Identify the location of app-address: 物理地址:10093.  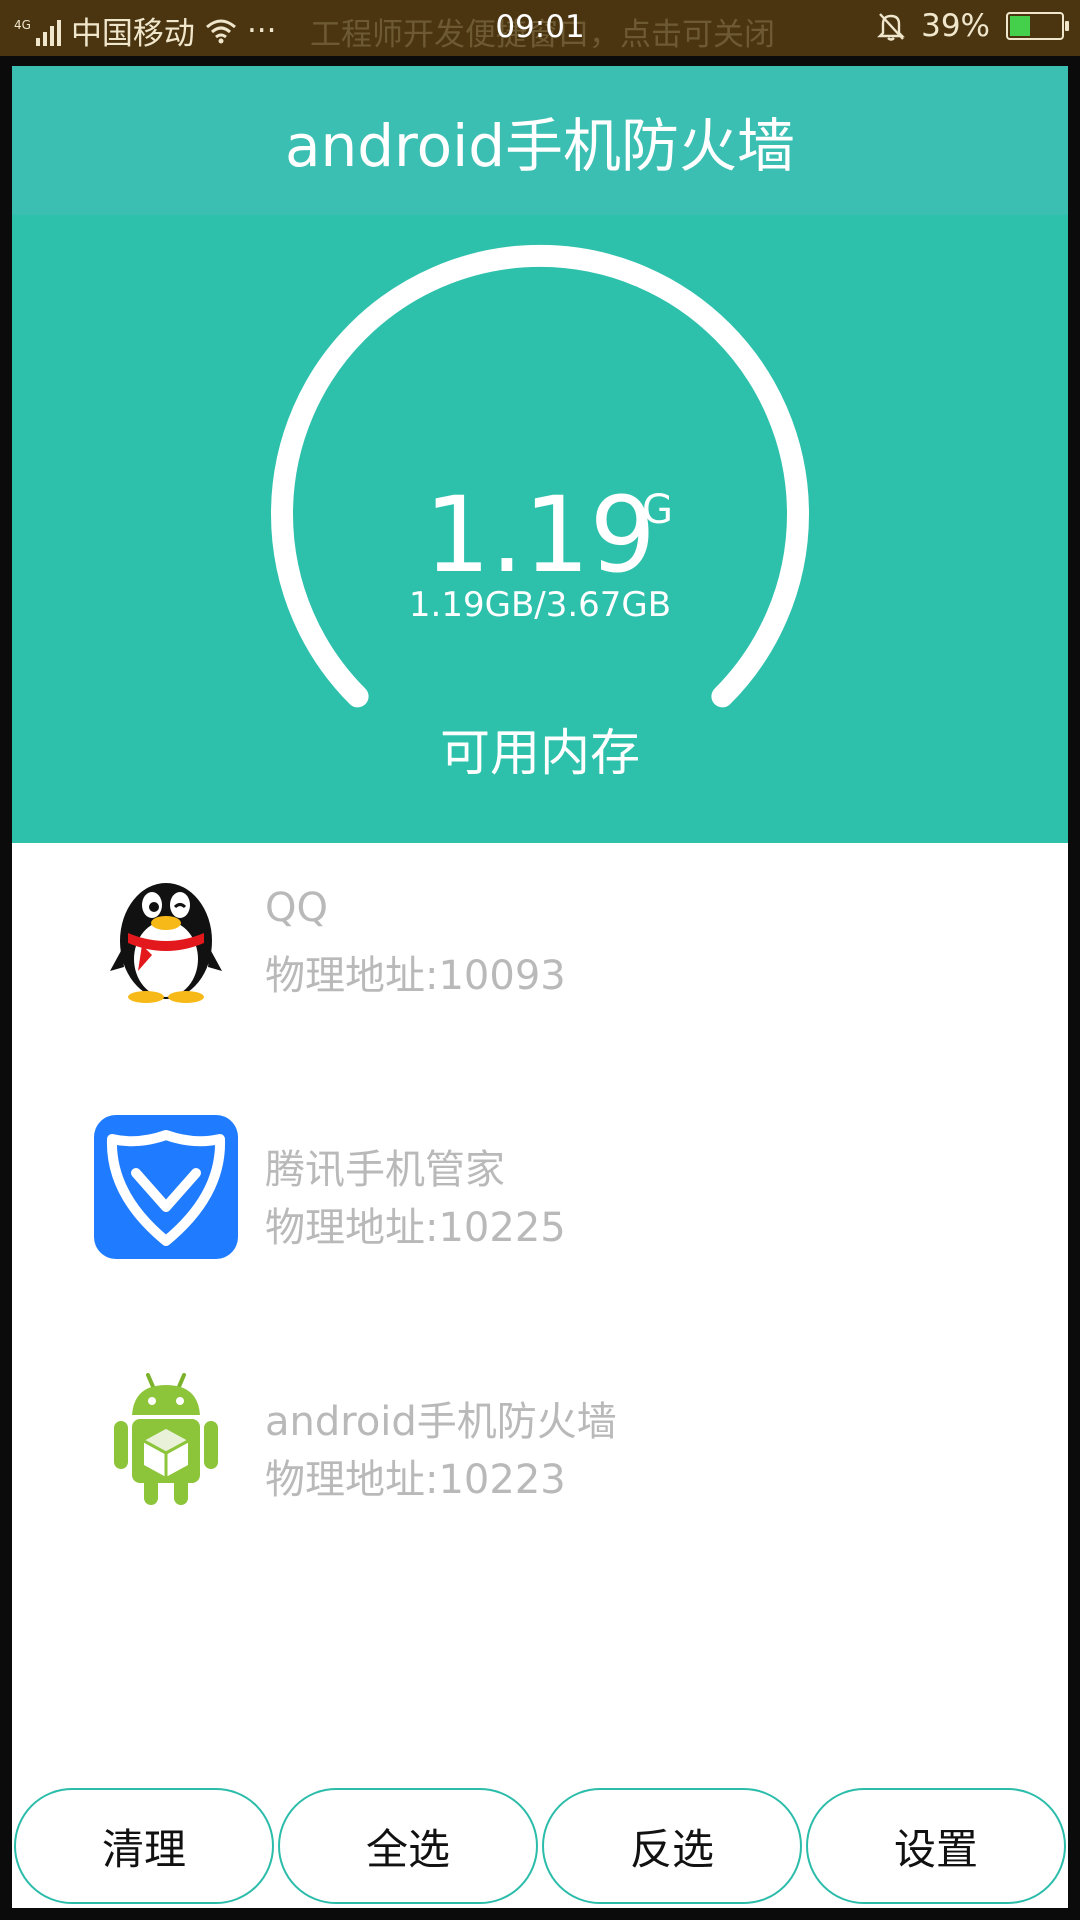
(415, 976).